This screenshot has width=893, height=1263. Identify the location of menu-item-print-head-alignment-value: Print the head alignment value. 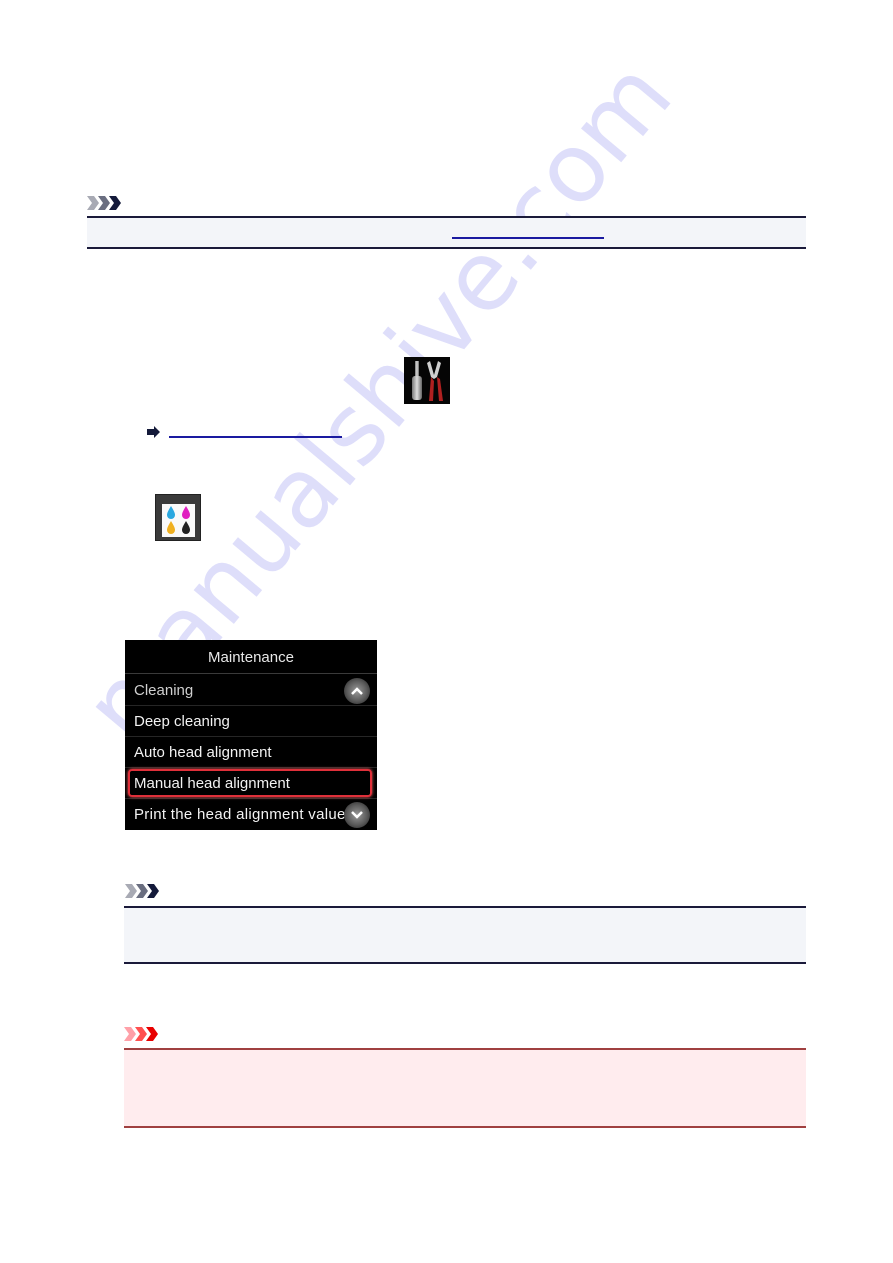
(251, 814).